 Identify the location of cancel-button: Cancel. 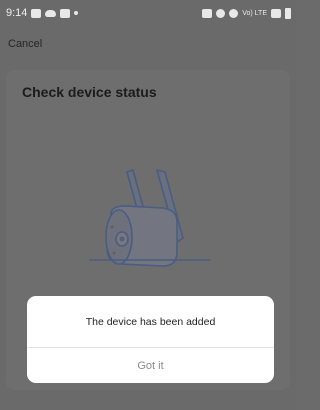
(25, 44).